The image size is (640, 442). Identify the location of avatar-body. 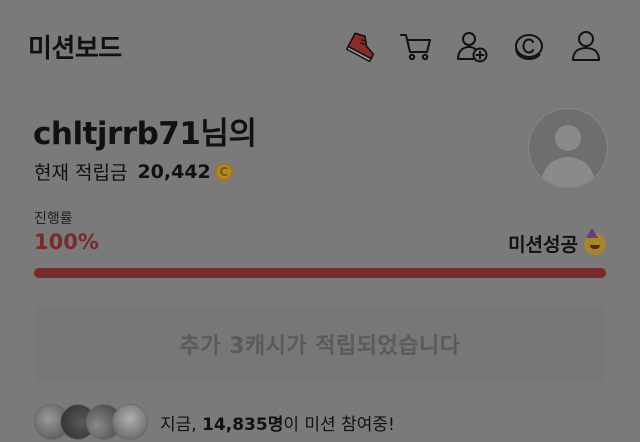
(568, 172).